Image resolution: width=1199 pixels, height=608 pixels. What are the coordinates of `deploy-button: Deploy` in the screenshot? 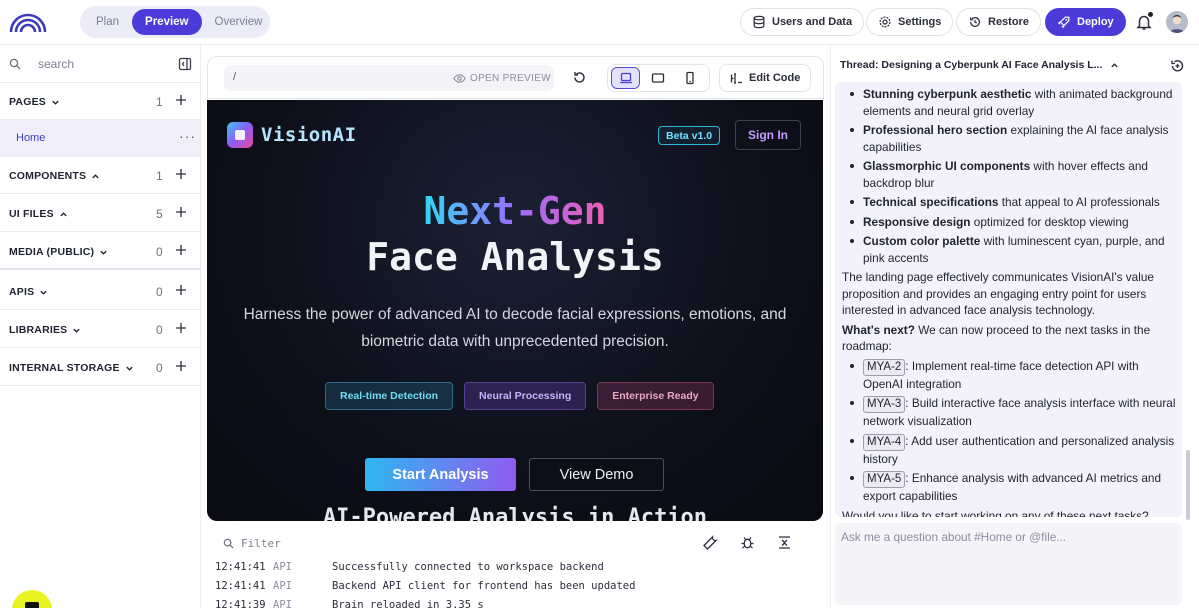 It's located at (1085, 22).